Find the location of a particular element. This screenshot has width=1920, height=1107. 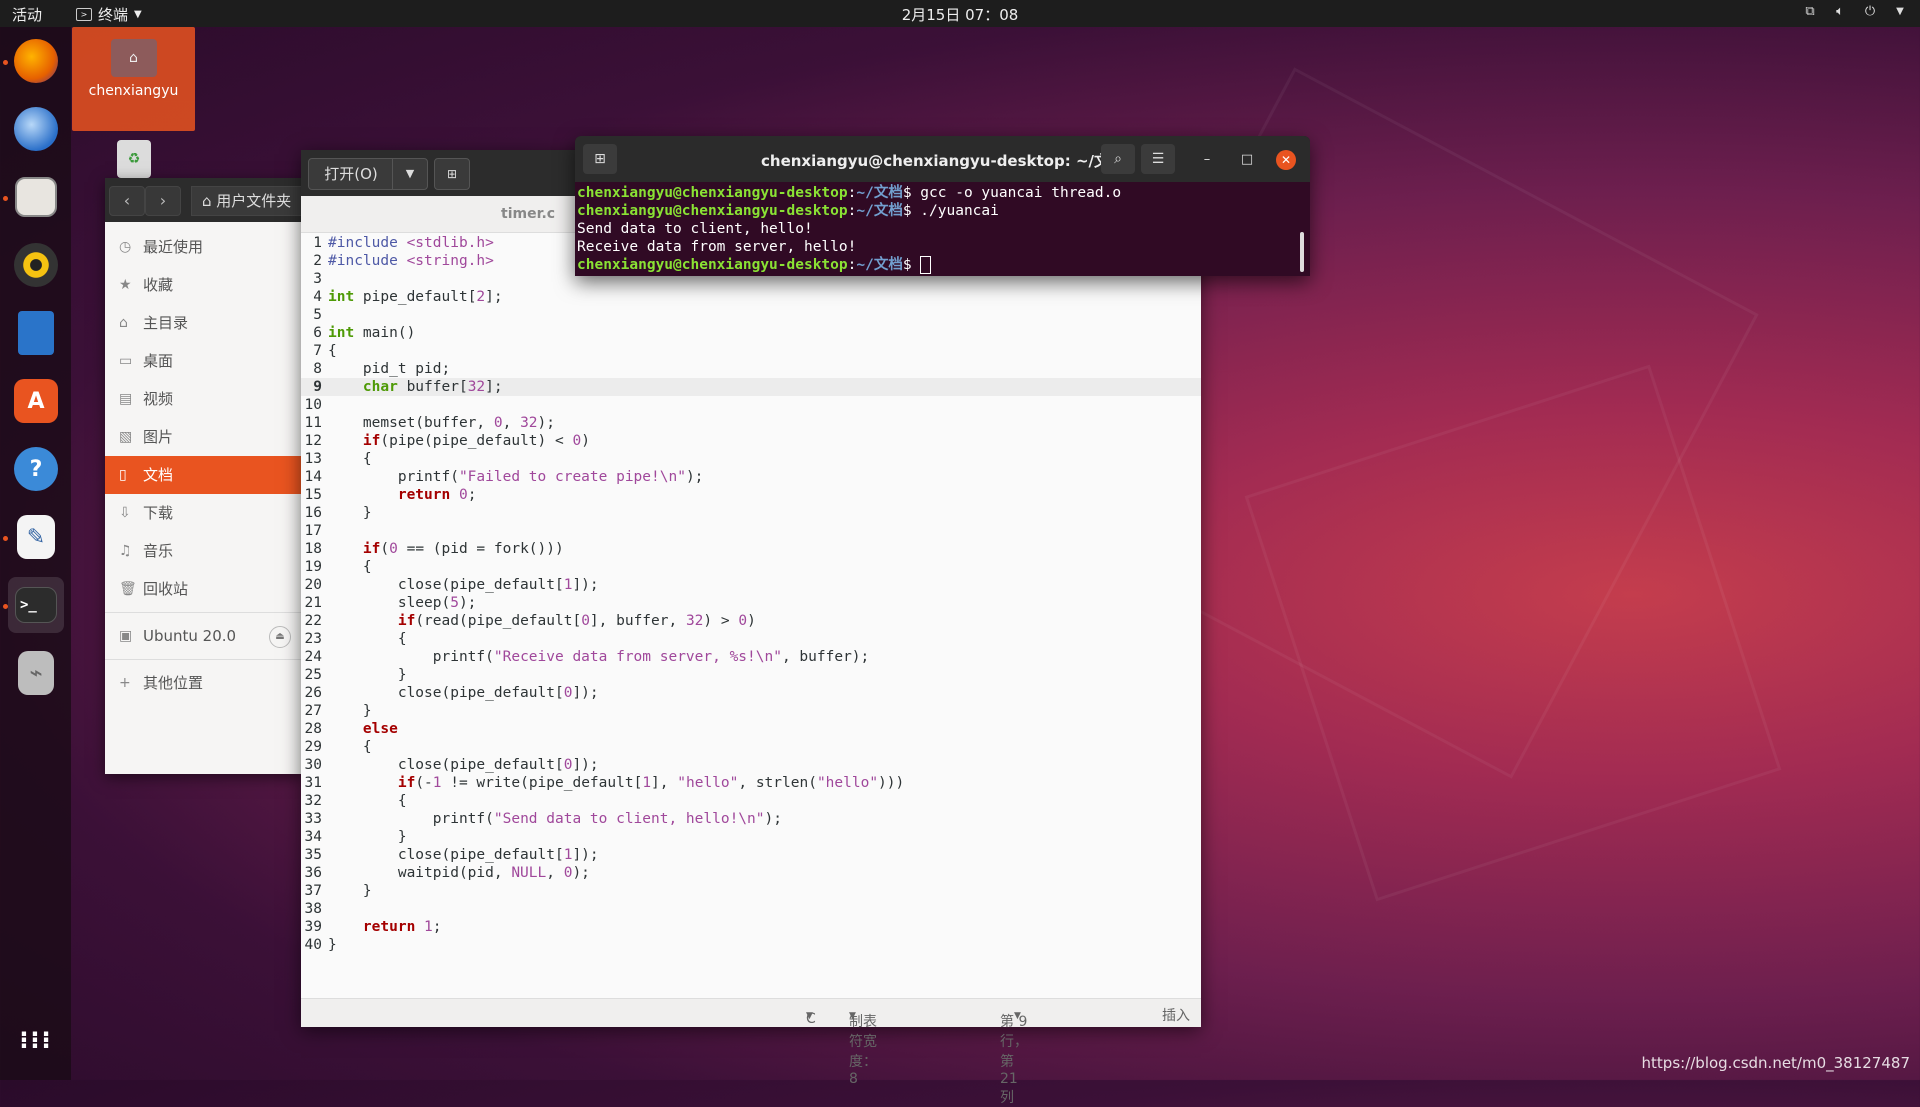

code-line: 30 close(pipe_default[0]); is located at coordinates (751, 765).